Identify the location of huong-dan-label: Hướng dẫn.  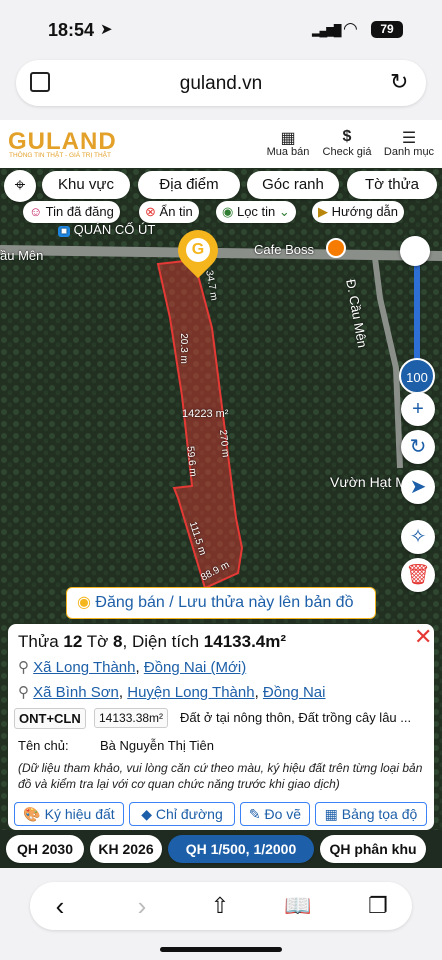
(365, 211).